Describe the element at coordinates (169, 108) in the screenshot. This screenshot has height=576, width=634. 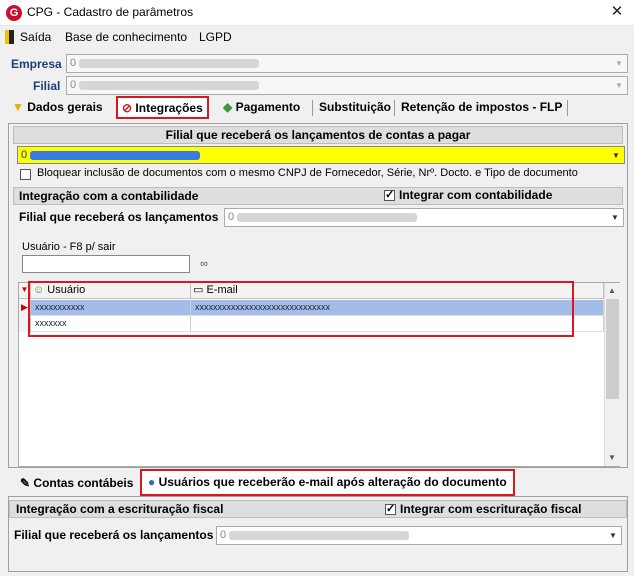
I see `tab-label: Integrações` at that location.